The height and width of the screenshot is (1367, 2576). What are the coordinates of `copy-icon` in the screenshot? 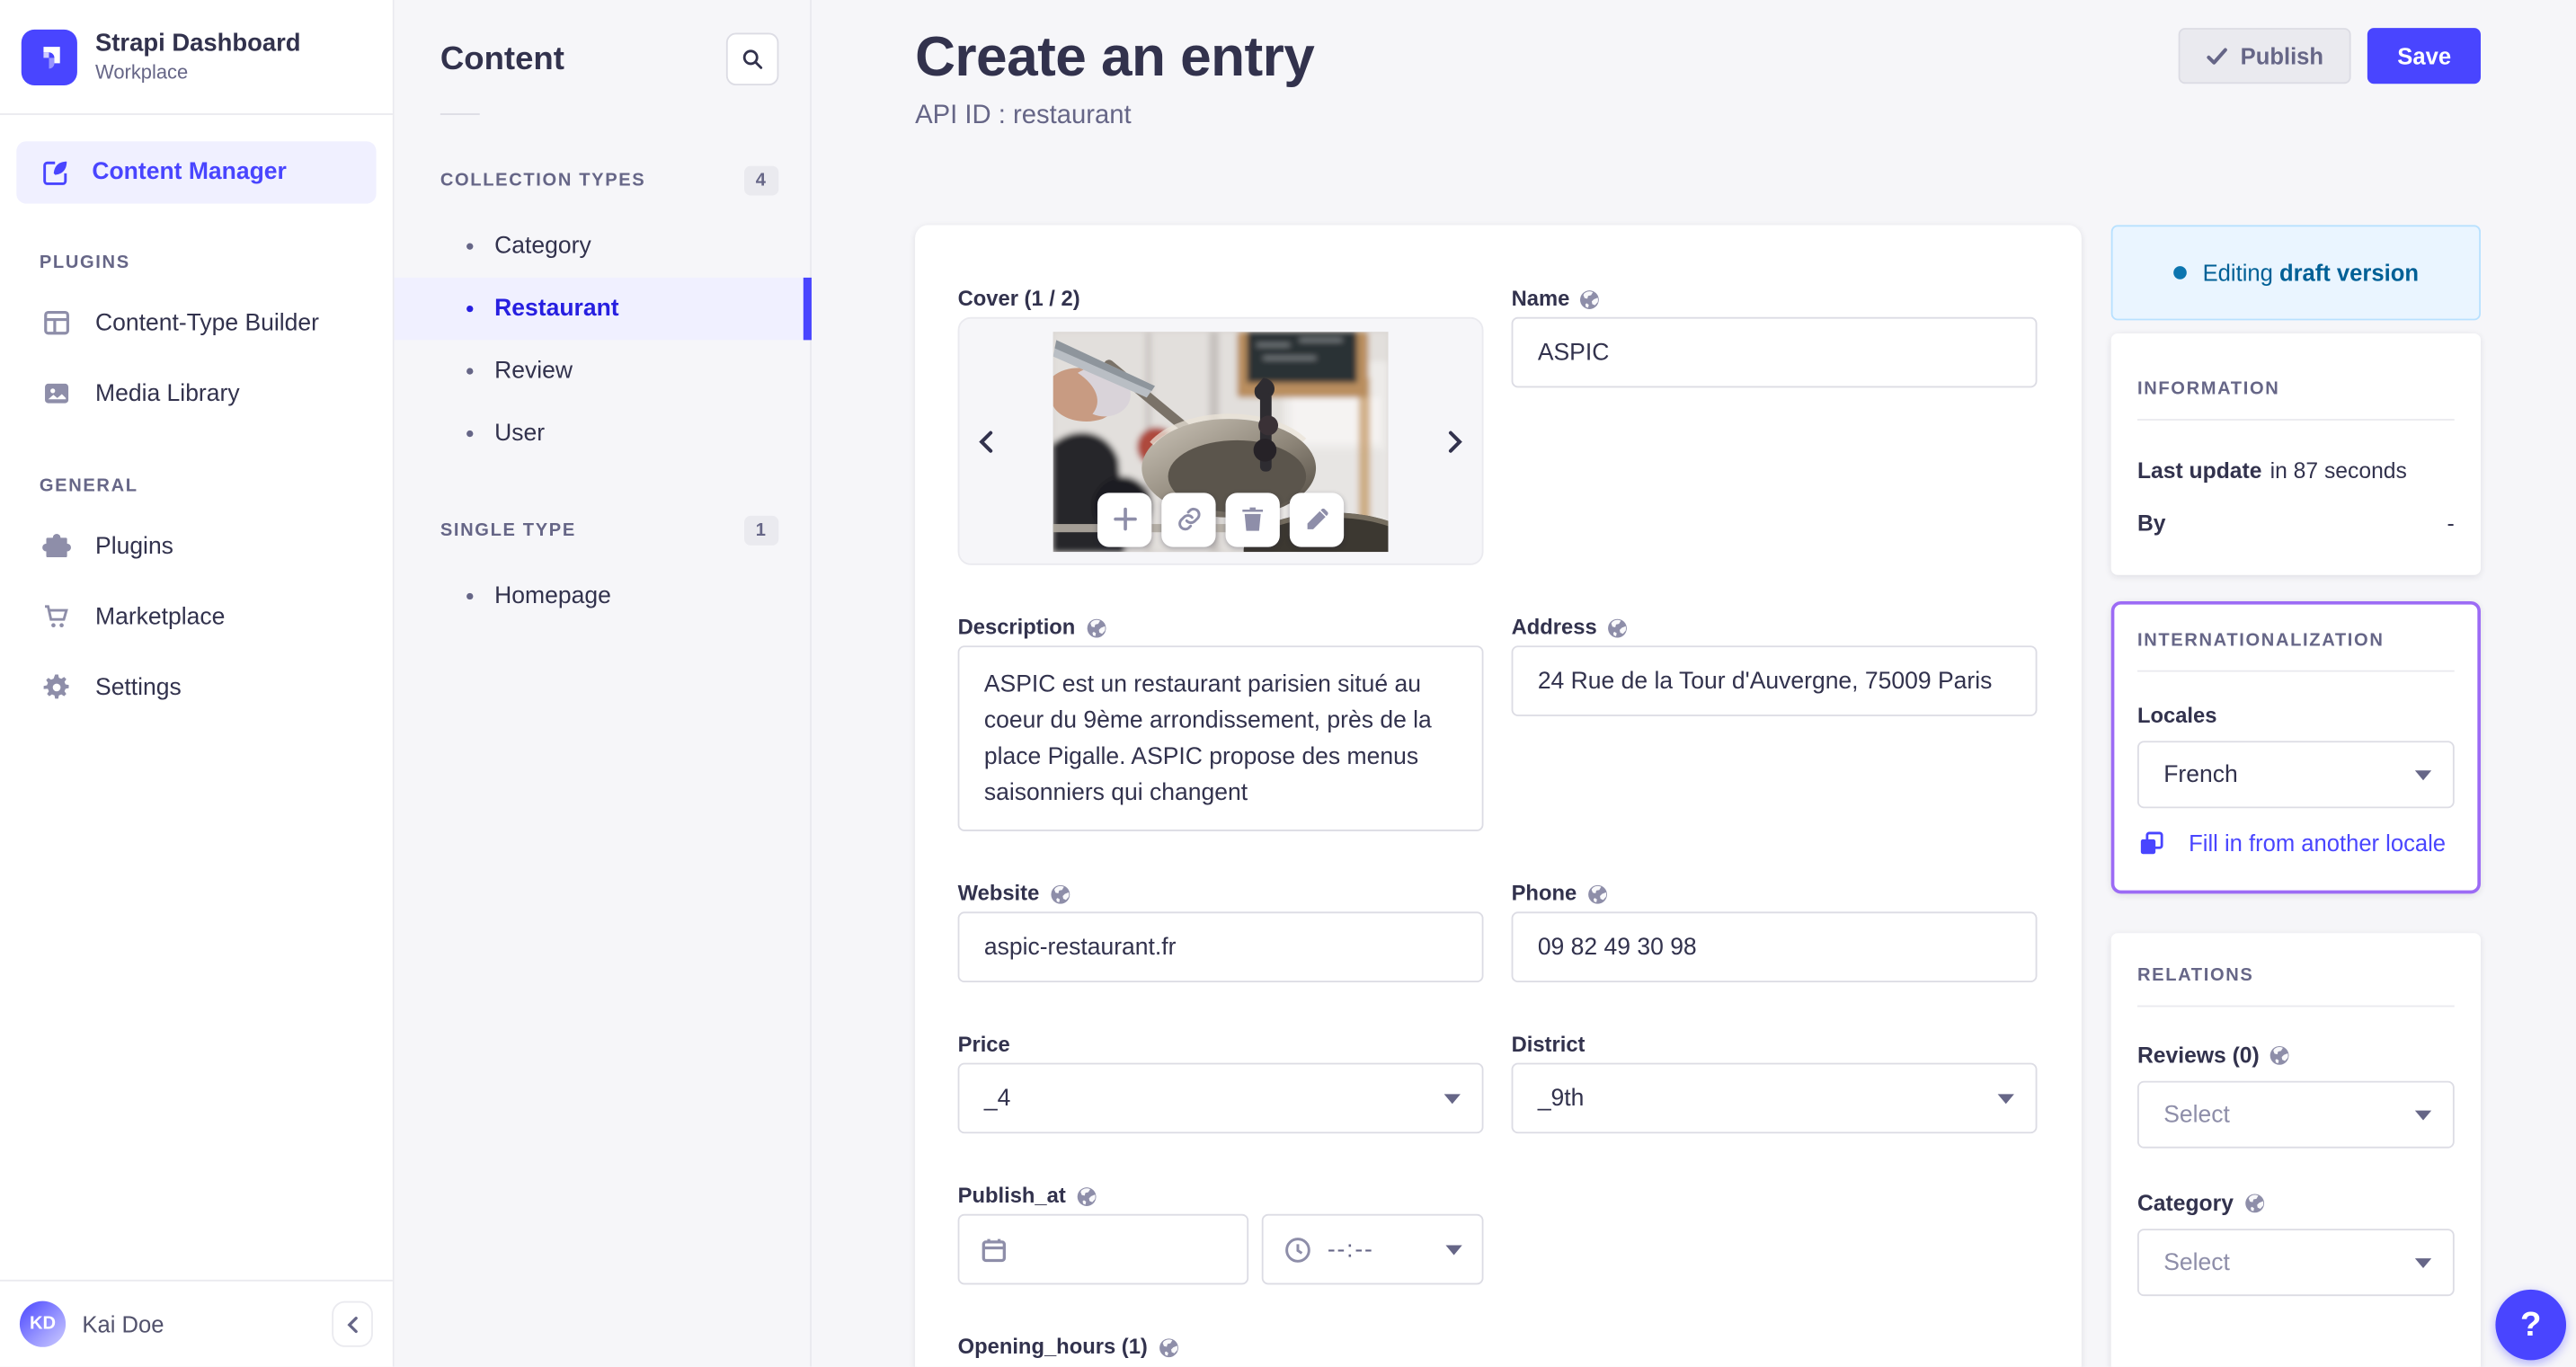 It's located at (2151, 843).